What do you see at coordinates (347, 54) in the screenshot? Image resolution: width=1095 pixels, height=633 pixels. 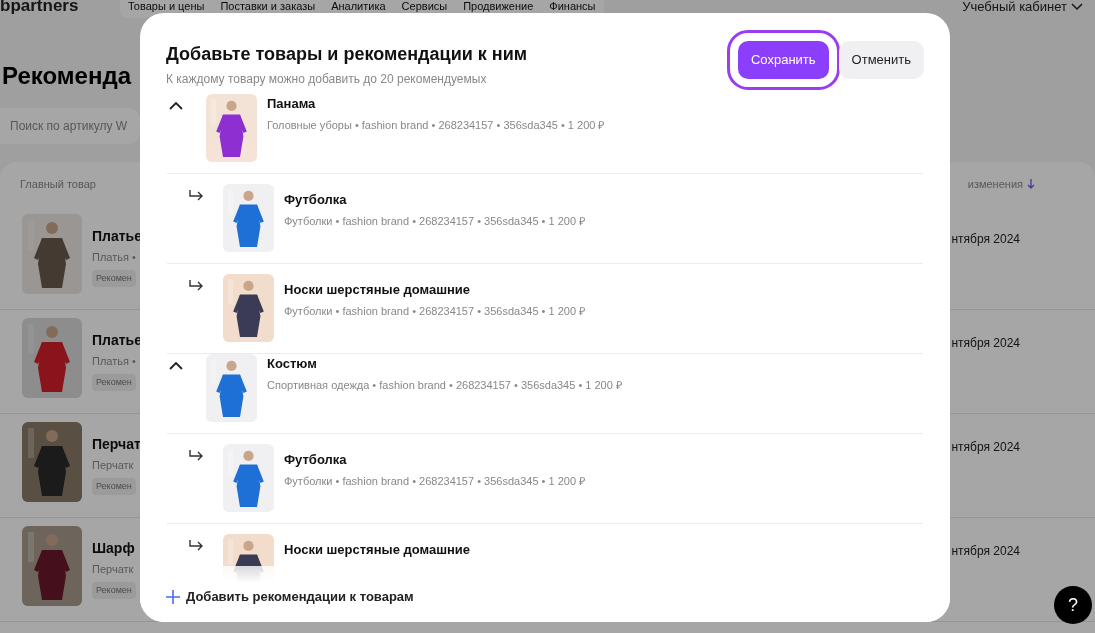 I see `modal-title: Добавьте товары и рекомендации к ним` at bounding box center [347, 54].